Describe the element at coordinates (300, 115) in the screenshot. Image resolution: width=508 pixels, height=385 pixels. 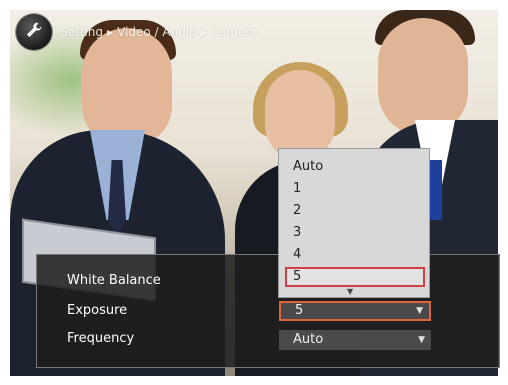
I see `person-middle-face` at that location.